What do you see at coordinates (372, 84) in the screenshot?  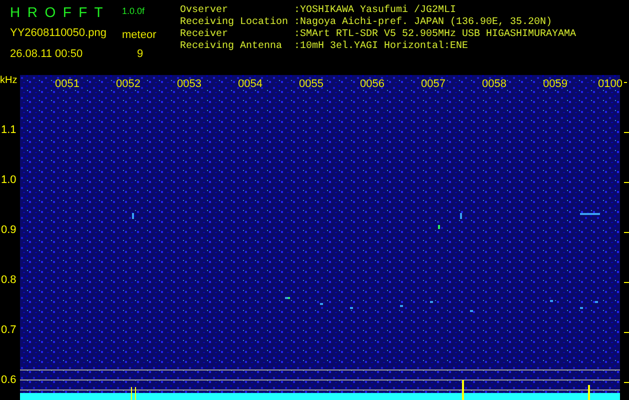 I see `time-label: 0056` at bounding box center [372, 84].